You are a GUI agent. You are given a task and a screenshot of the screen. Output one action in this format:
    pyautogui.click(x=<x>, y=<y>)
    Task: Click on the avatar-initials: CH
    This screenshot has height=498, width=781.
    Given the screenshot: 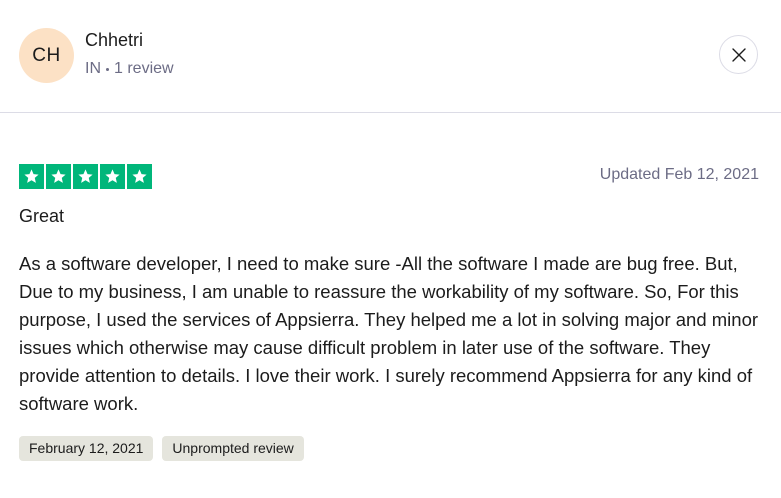 What is the action you would take?
    pyautogui.click(x=46, y=55)
    